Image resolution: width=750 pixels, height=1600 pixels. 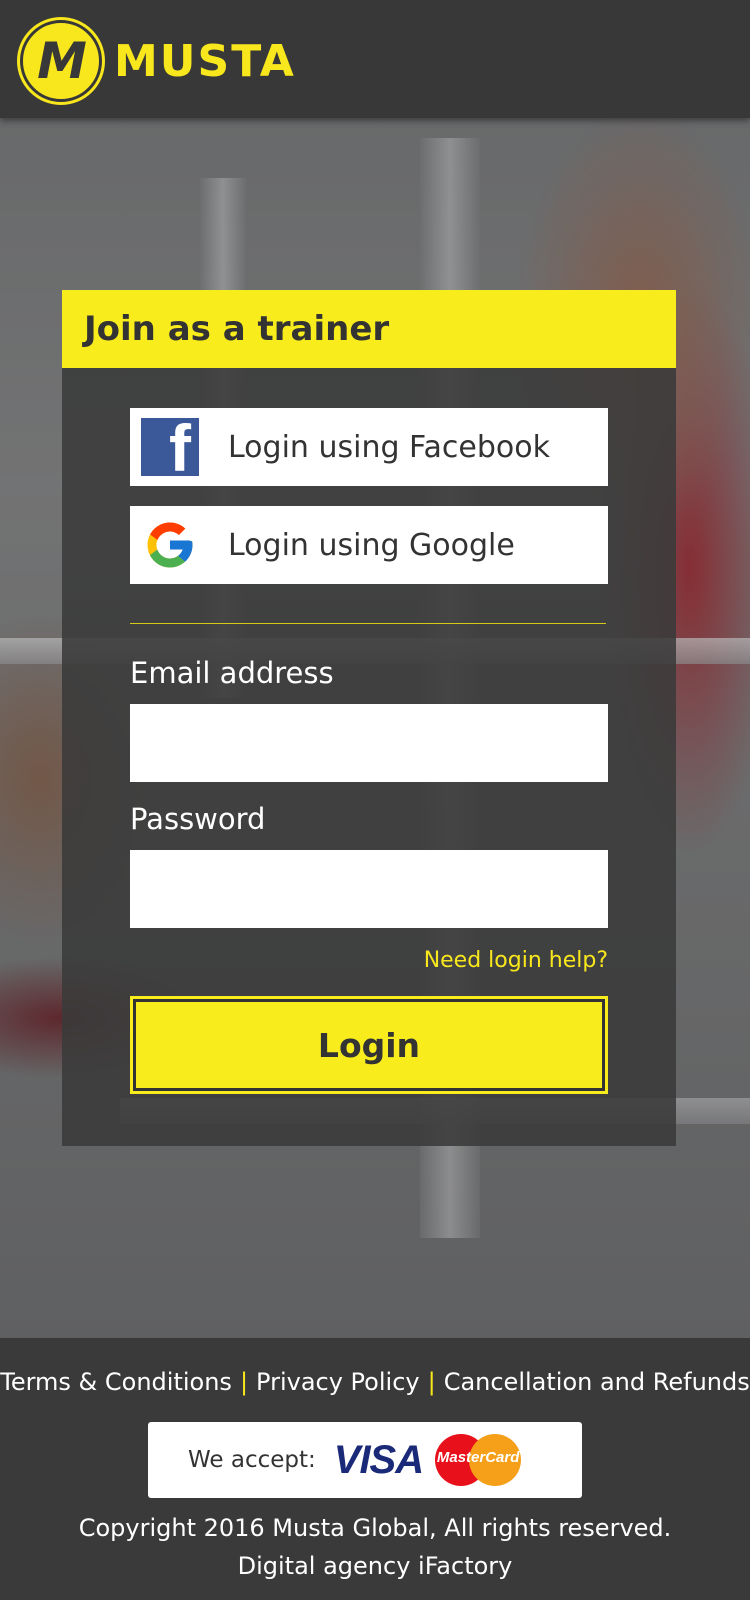 I want to click on facebook-login-label: Login using Facebook, so click(x=389, y=447).